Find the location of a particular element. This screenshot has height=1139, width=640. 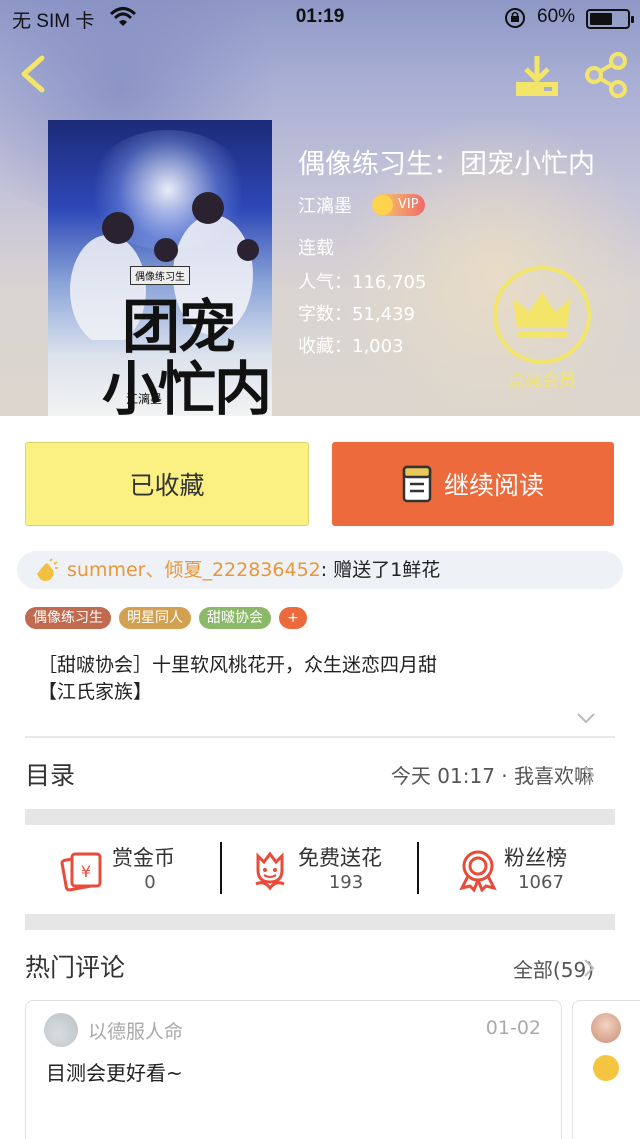

book-word-count: 字数：51,439 is located at coordinates (356, 314).